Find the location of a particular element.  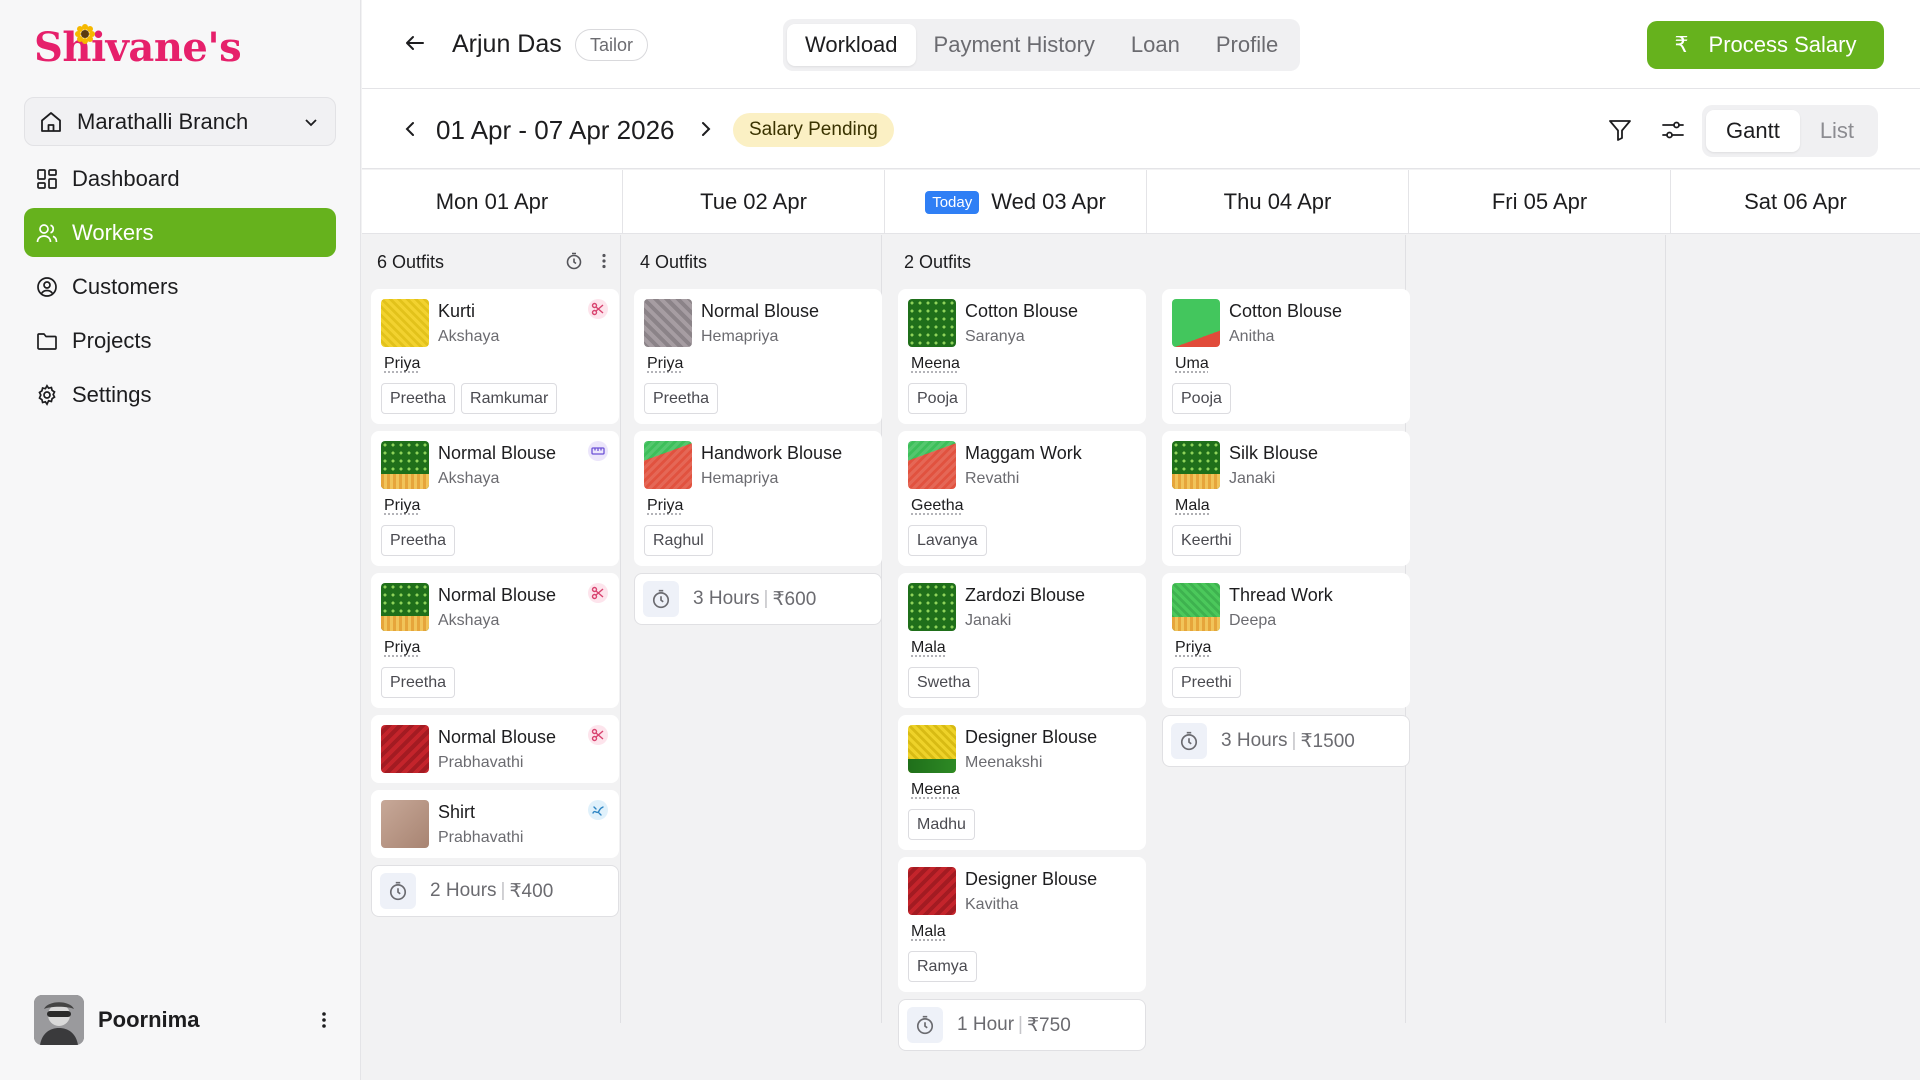

sidebar-item-settings: Settings is located at coordinates (180, 394).